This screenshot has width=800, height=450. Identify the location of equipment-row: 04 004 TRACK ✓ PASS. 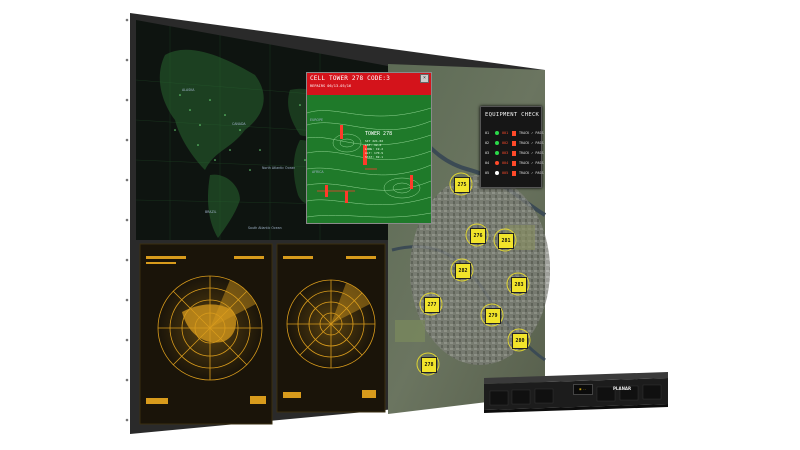
(514, 163).